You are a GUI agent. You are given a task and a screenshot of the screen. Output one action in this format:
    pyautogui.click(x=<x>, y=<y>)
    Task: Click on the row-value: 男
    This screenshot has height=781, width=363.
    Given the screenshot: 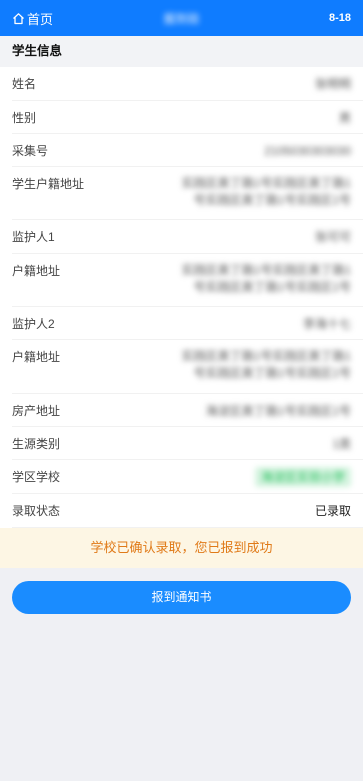 What is the action you would take?
    pyautogui.click(x=344, y=118)
    